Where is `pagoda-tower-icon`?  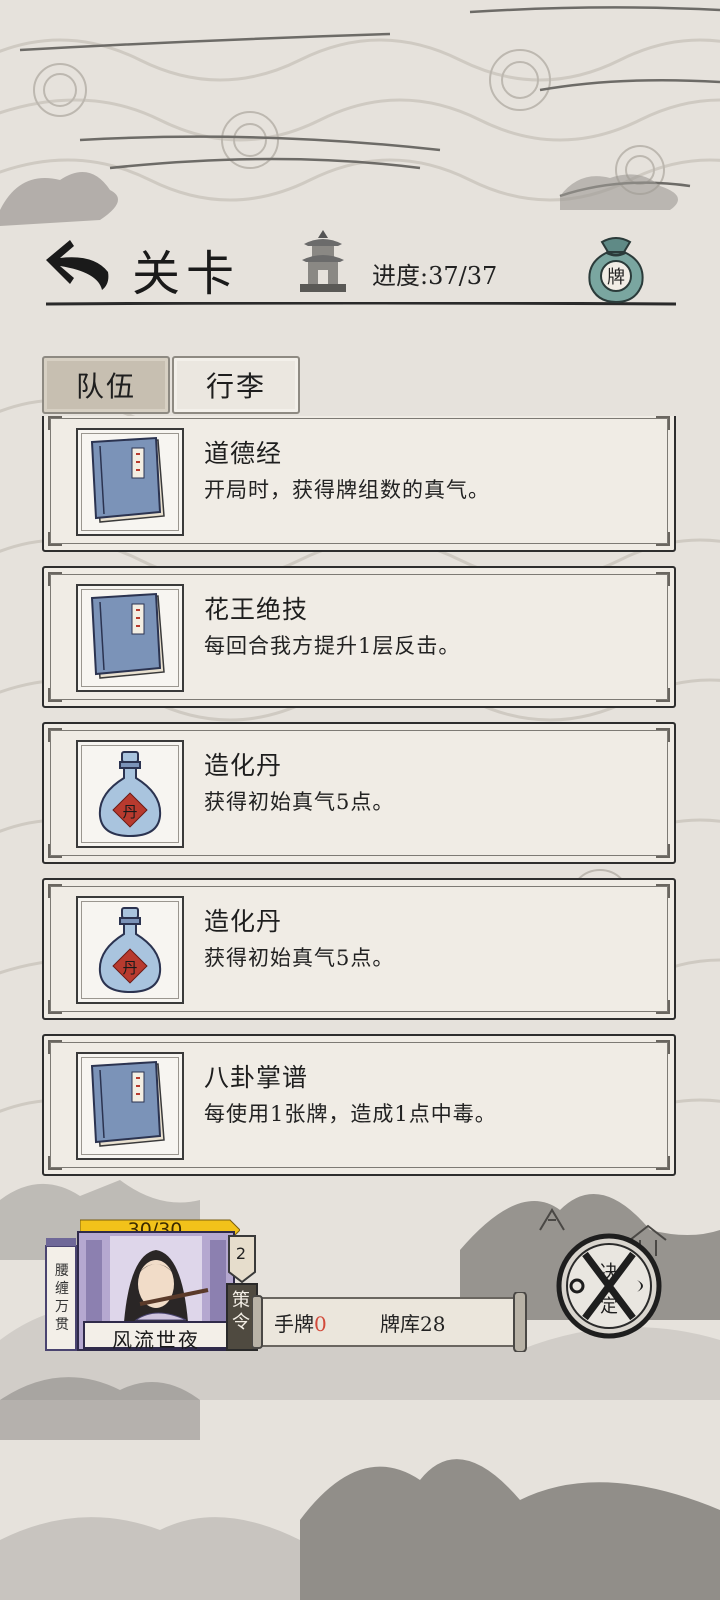
pagoda-tower-icon is located at coordinates (323, 261).